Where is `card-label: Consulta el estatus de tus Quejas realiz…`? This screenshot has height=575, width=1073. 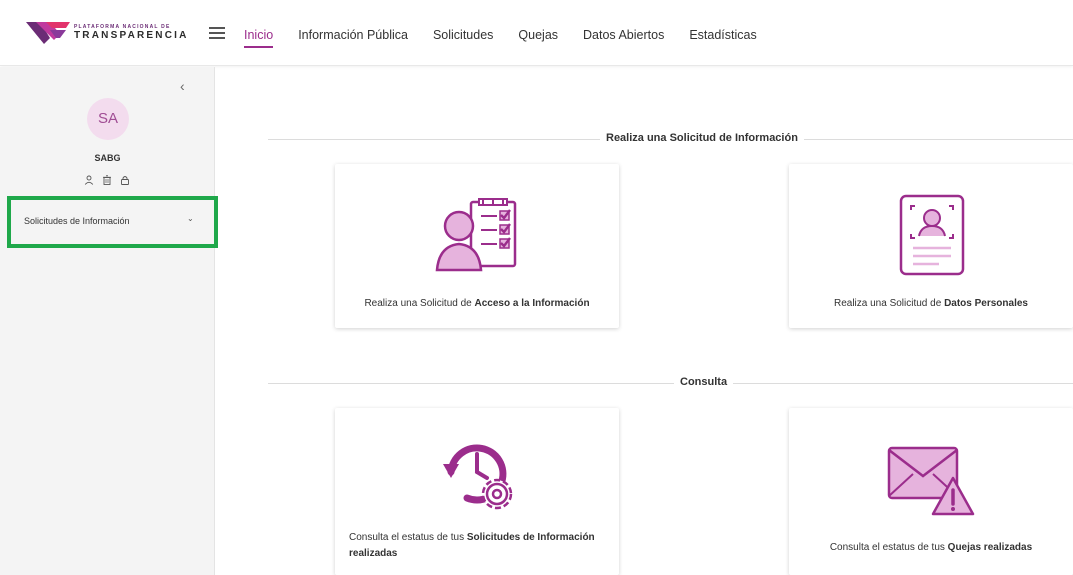 card-label: Consulta el estatus de tus Quejas realiz… is located at coordinates (931, 547).